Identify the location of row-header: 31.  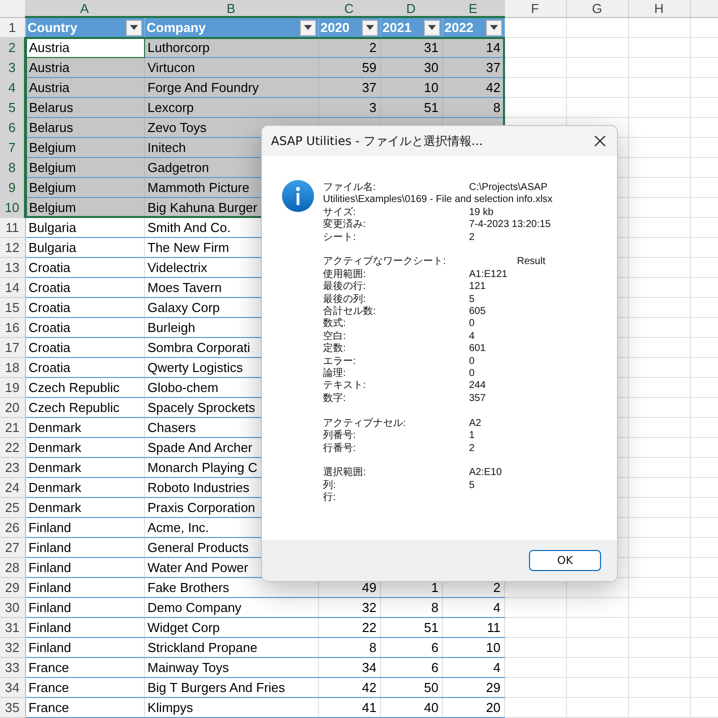
(12, 628).